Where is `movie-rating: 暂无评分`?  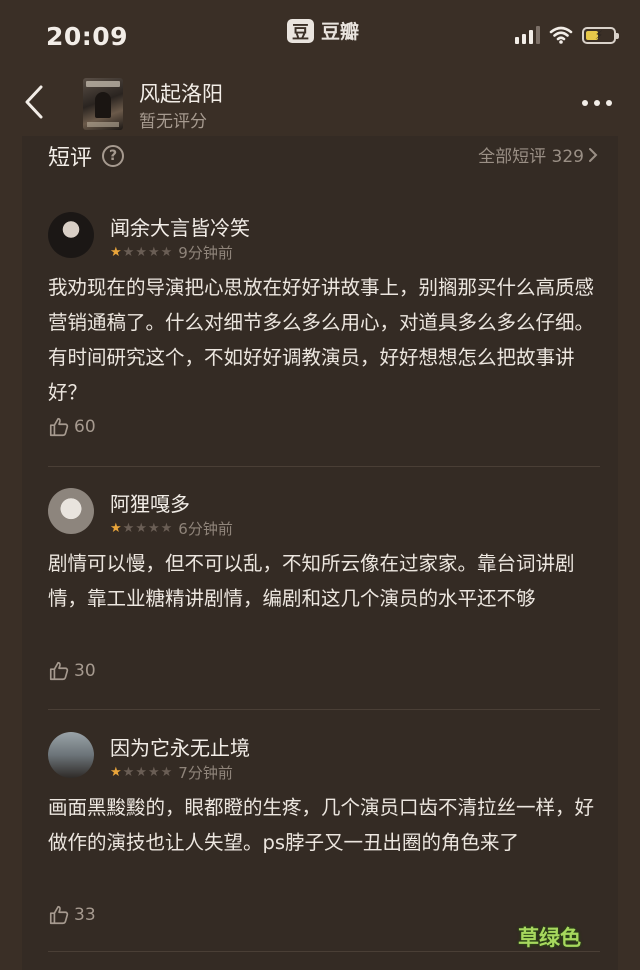
movie-rating: 暂无评分 is located at coordinates (173, 122).